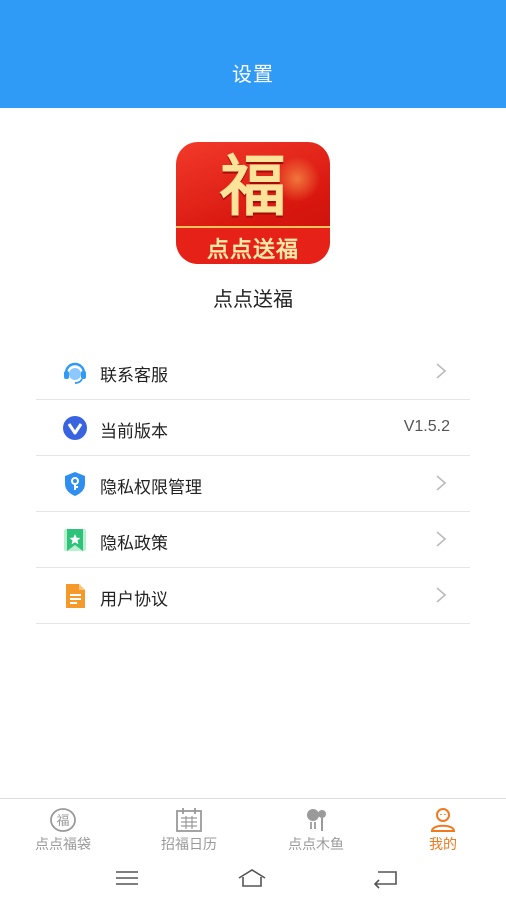  Describe the element at coordinates (63, 845) in the screenshot. I see `tab-label: 点点福袋` at that location.